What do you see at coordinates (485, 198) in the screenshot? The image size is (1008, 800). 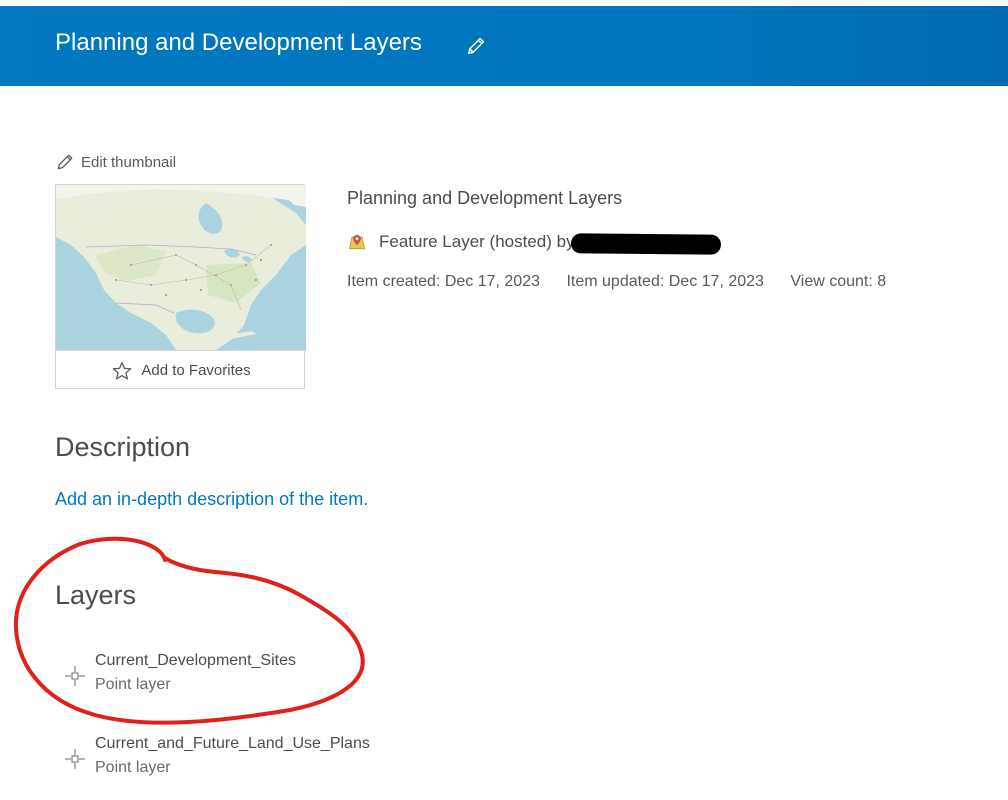 I see `item-title: Planning and Development Layers` at bounding box center [485, 198].